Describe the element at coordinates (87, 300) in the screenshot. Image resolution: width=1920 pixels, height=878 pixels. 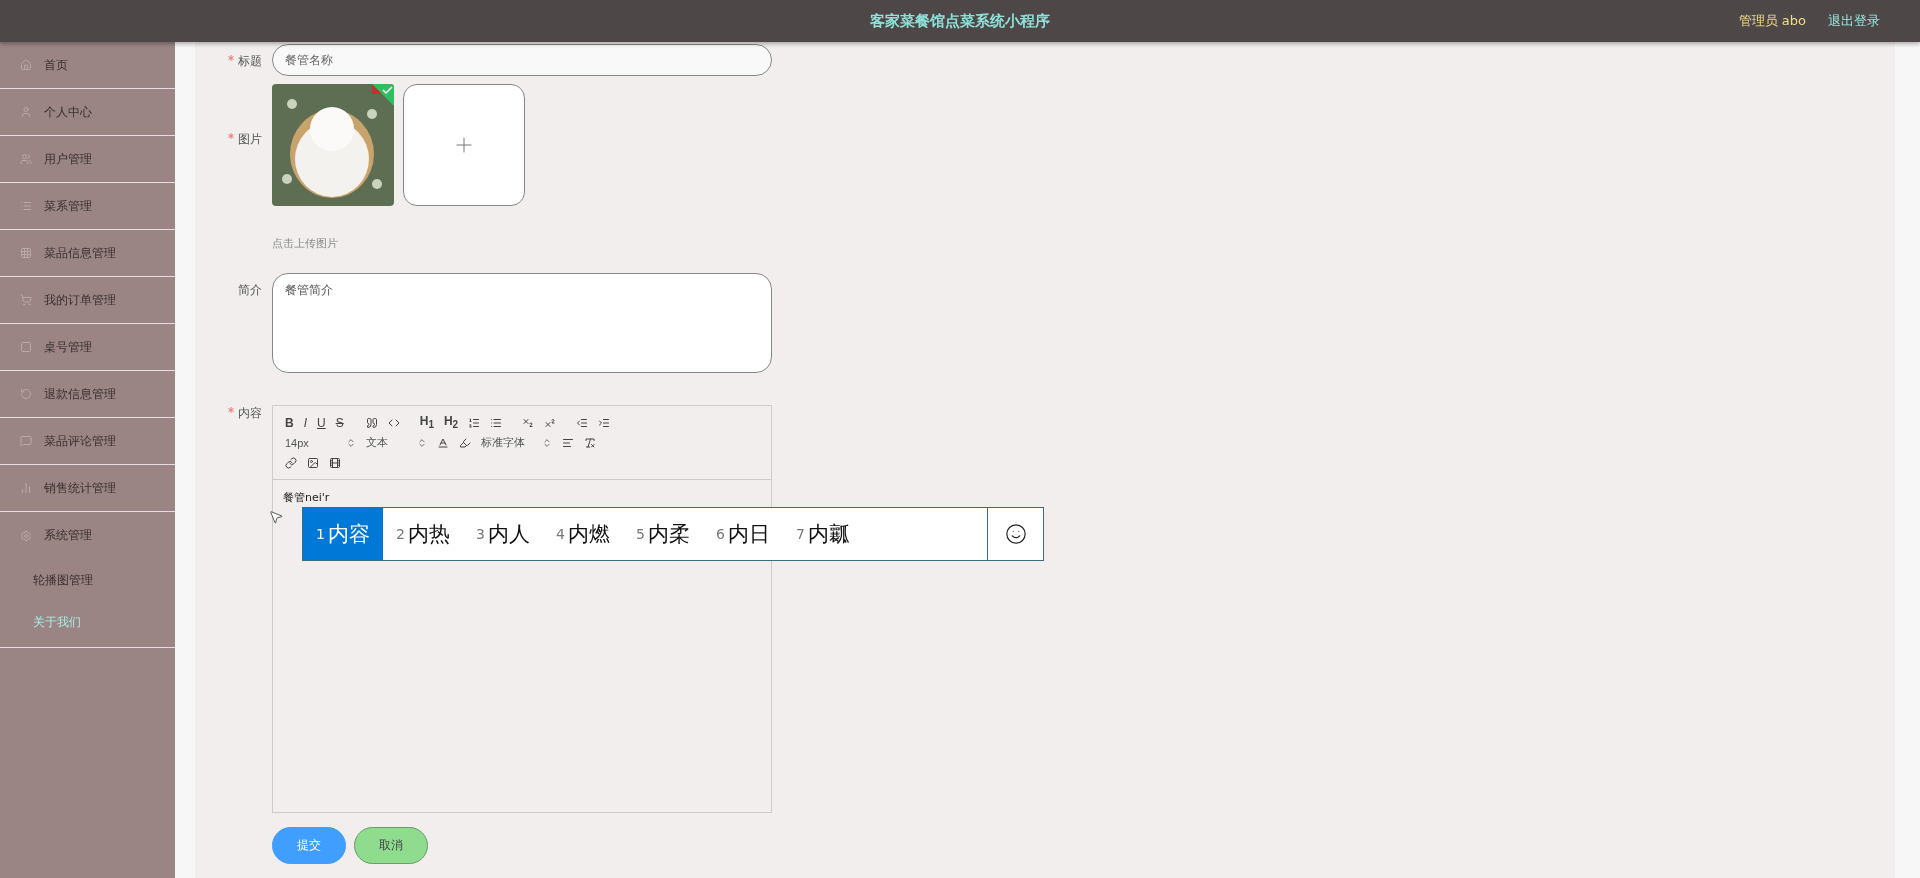
I see `sidebar-item: 我的订单管理` at that location.